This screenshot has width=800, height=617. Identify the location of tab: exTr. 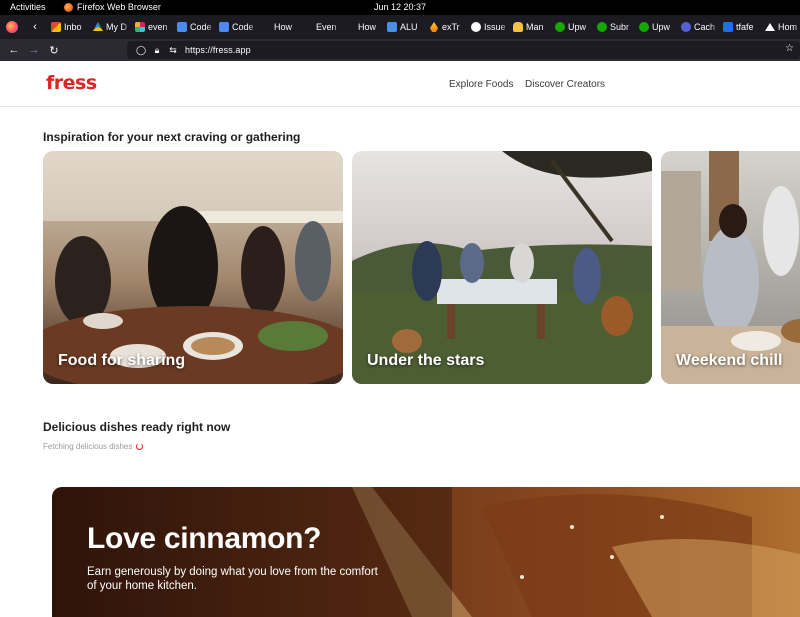
(447, 27).